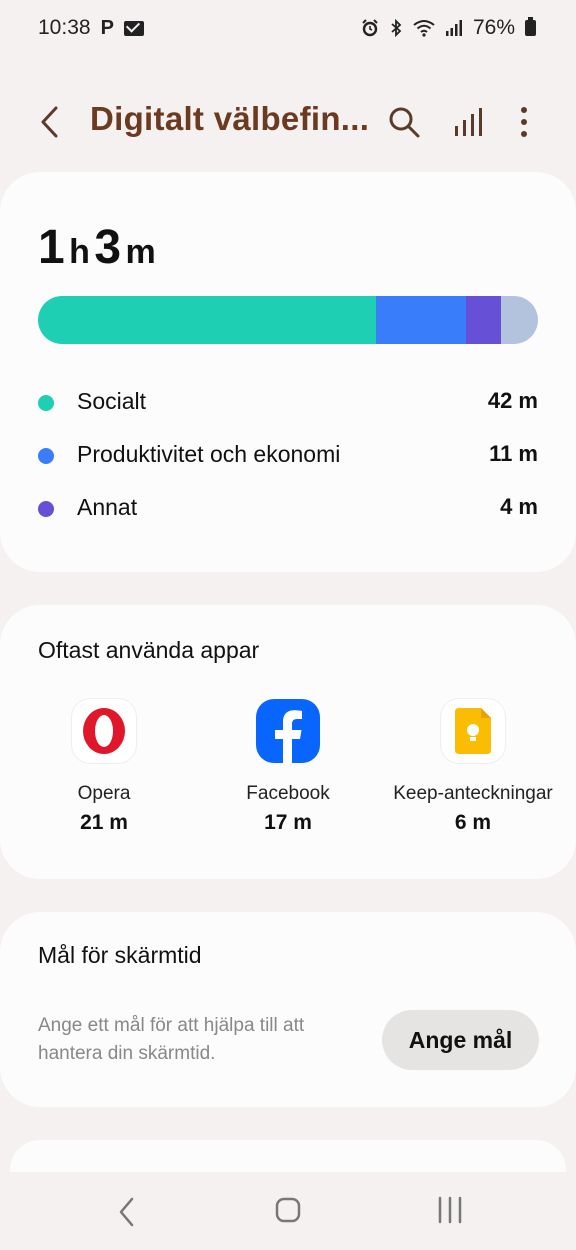 This screenshot has height=1250, width=576. What do you see at coordinates (519, 320) in the screenshot?
I see `usage-bar-other` at bounding box center [519, 320].